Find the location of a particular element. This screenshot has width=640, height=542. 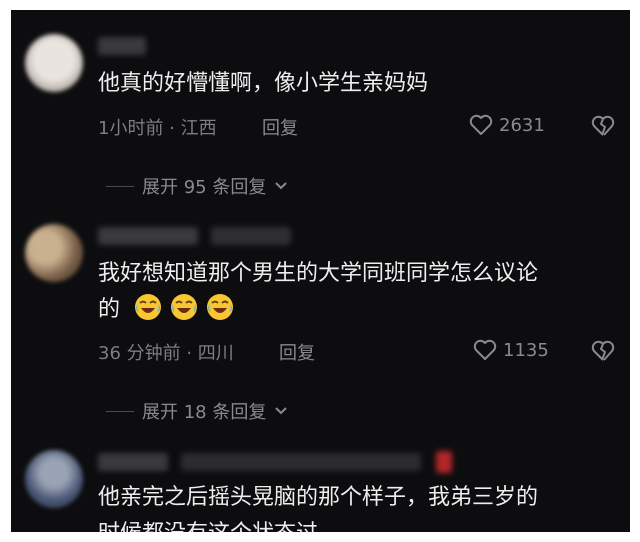

comment-text-line: 时候都没有这个状态过 is located at coordinates (318, 524).